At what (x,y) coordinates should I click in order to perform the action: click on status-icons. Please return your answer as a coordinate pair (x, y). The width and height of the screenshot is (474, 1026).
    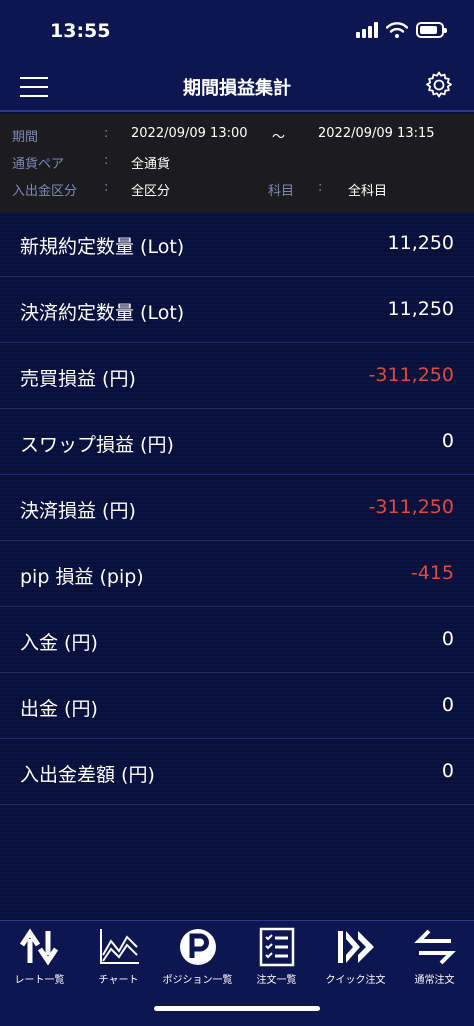
    Looking at the image, I should click on (401, 30).